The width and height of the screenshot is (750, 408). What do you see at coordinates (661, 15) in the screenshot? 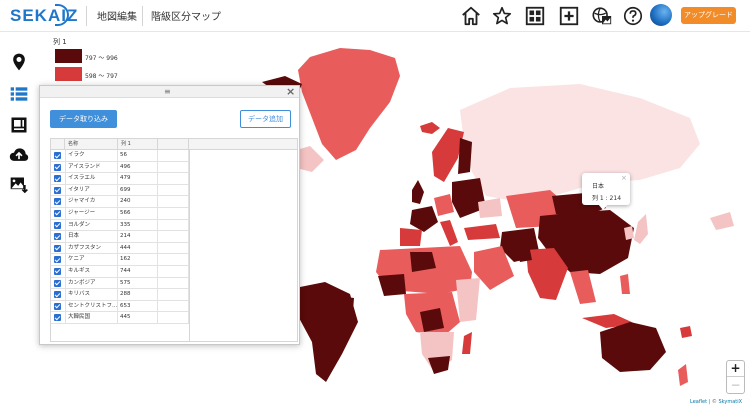
I see `user-avatar` at bounding box center [661, 15].